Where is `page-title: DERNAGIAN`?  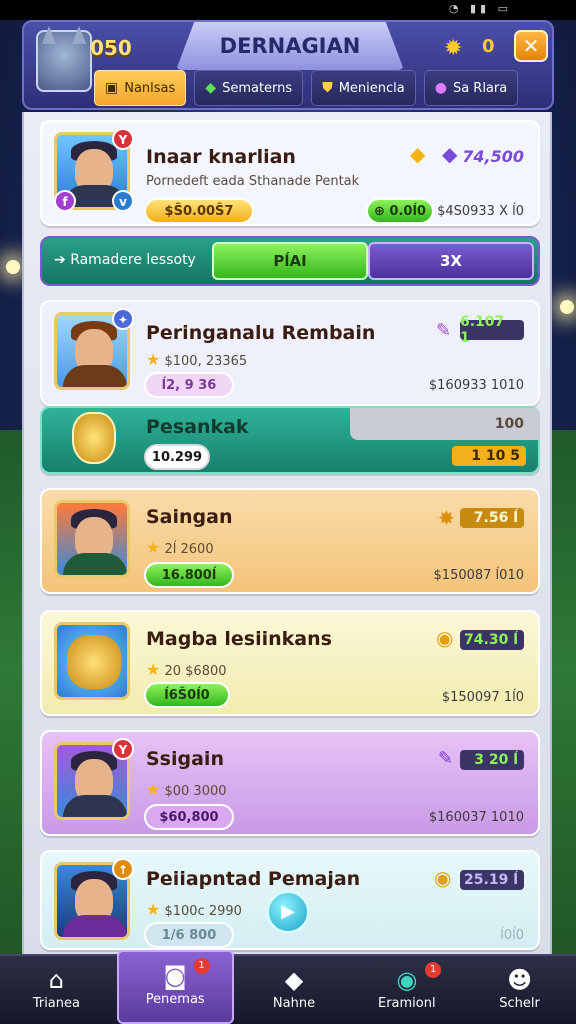 page-title: DERNAGIAN is located at coordinates (290, 46).